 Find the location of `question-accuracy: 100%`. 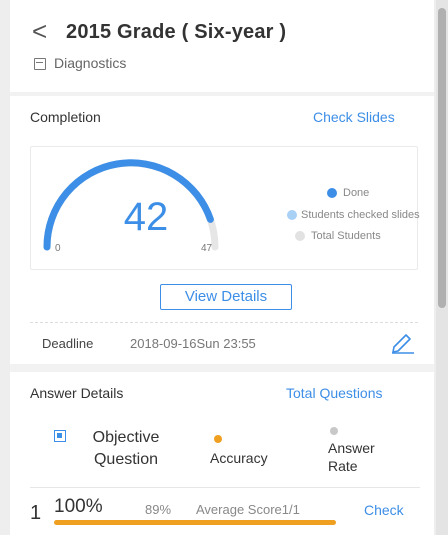

question-accuracy: 100% is located at coordinates (78, 506).